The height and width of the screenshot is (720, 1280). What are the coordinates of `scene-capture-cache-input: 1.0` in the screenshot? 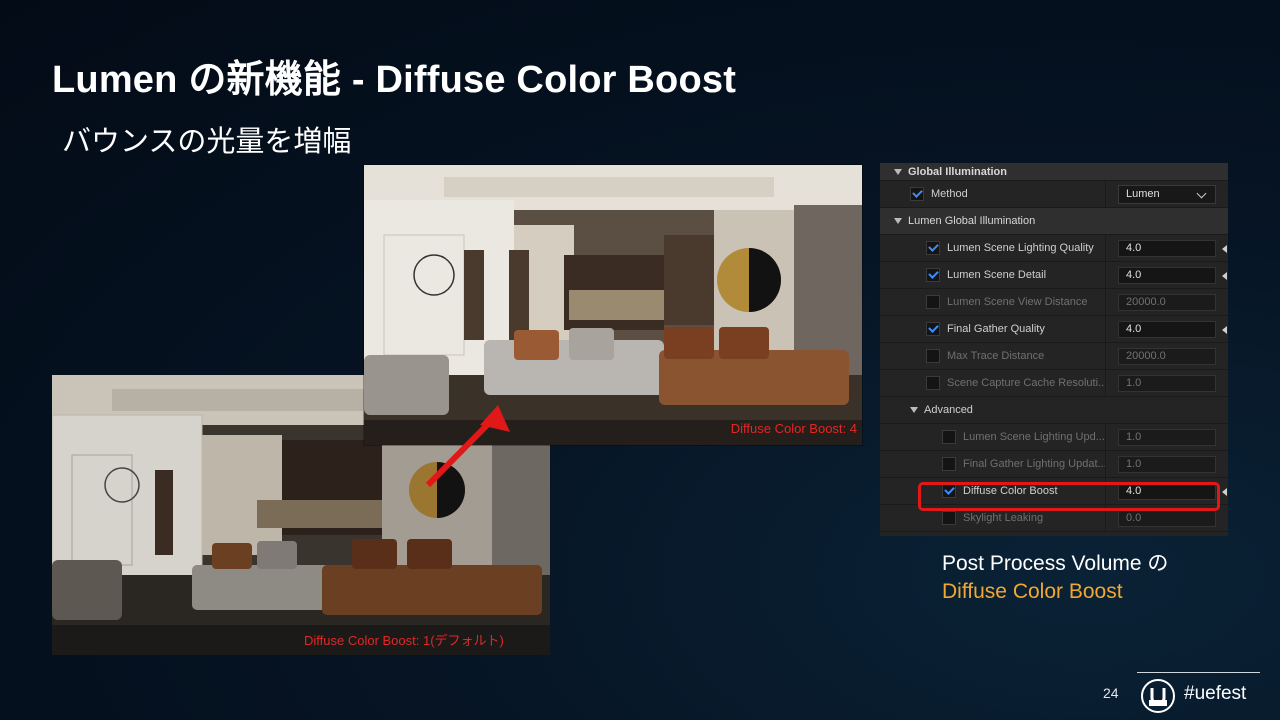 It's located at (1167, 383).